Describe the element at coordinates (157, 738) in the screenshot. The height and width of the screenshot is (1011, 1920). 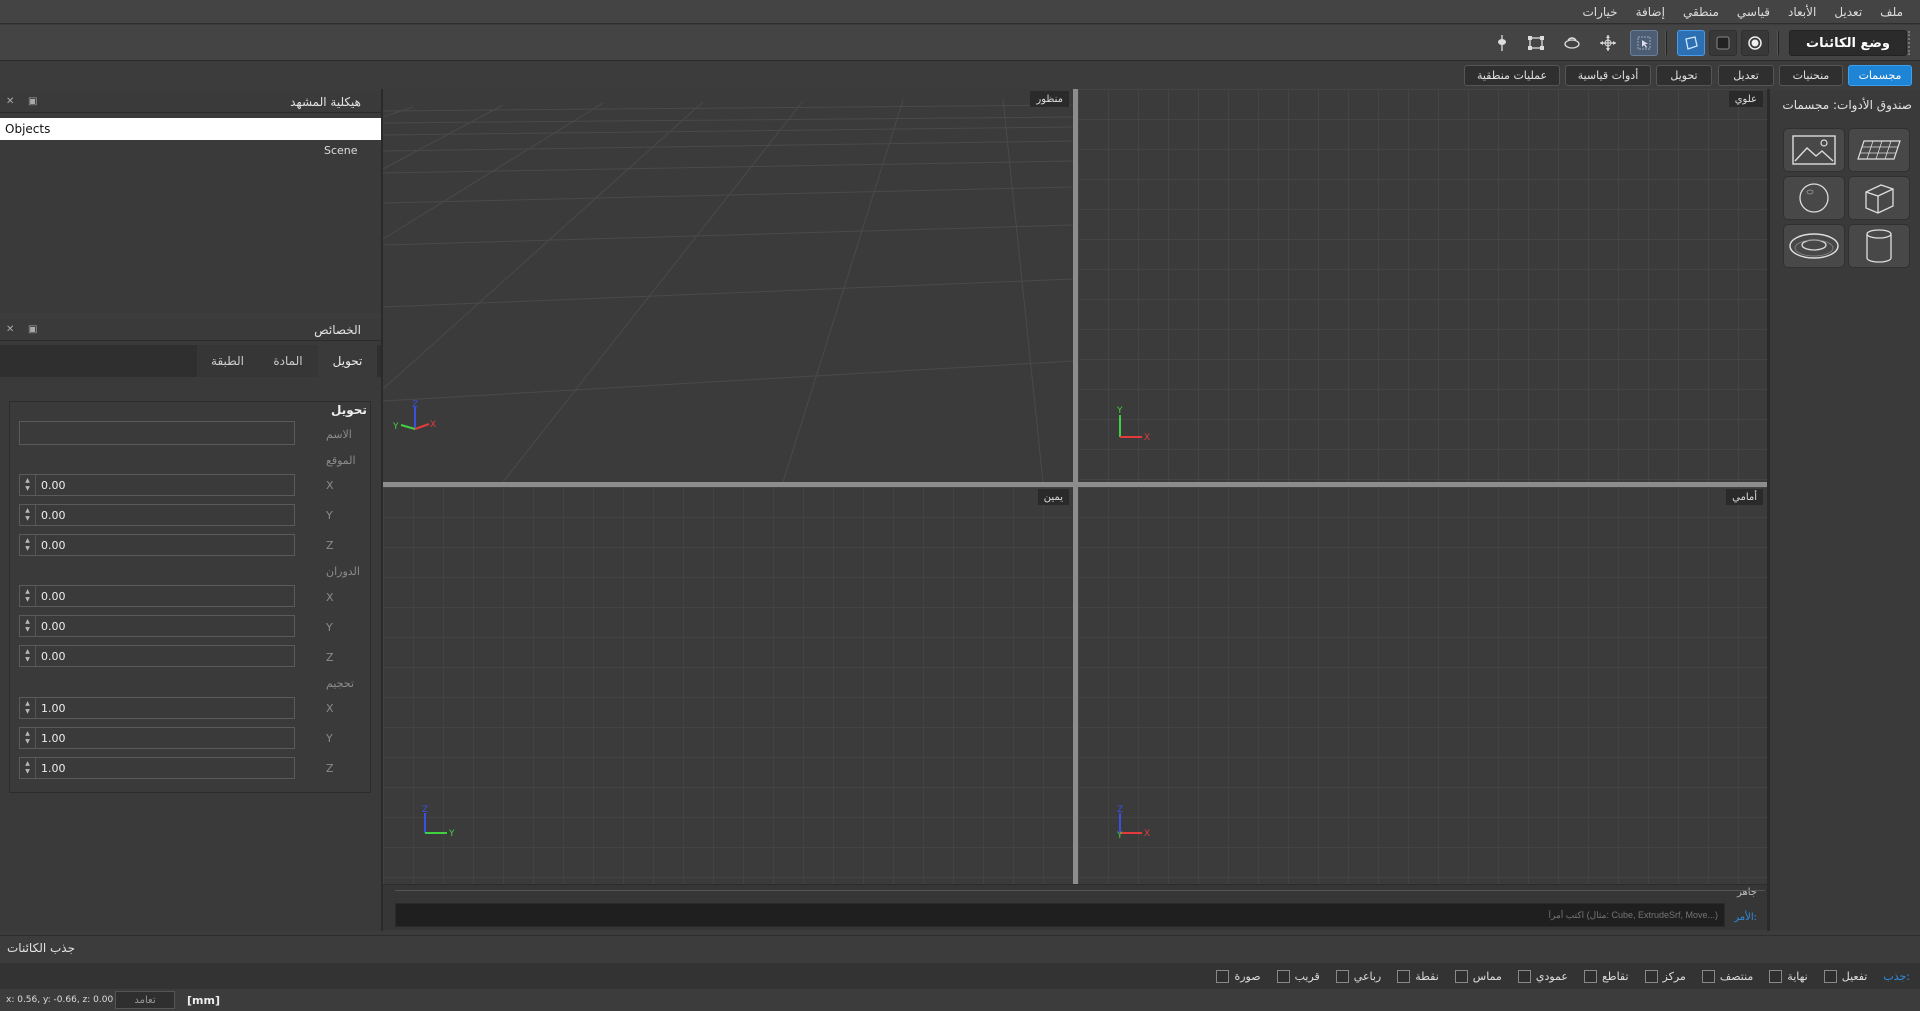
I see `scale-y-spinbox: ▲ ▼ 1.00` at that location.